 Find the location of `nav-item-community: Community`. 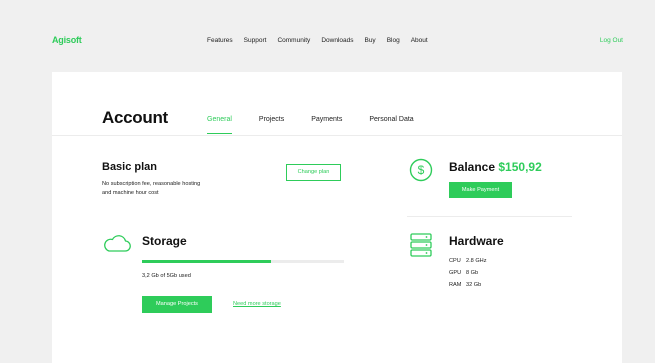

nav-item-community: Community is located at coordinates (293, 40).